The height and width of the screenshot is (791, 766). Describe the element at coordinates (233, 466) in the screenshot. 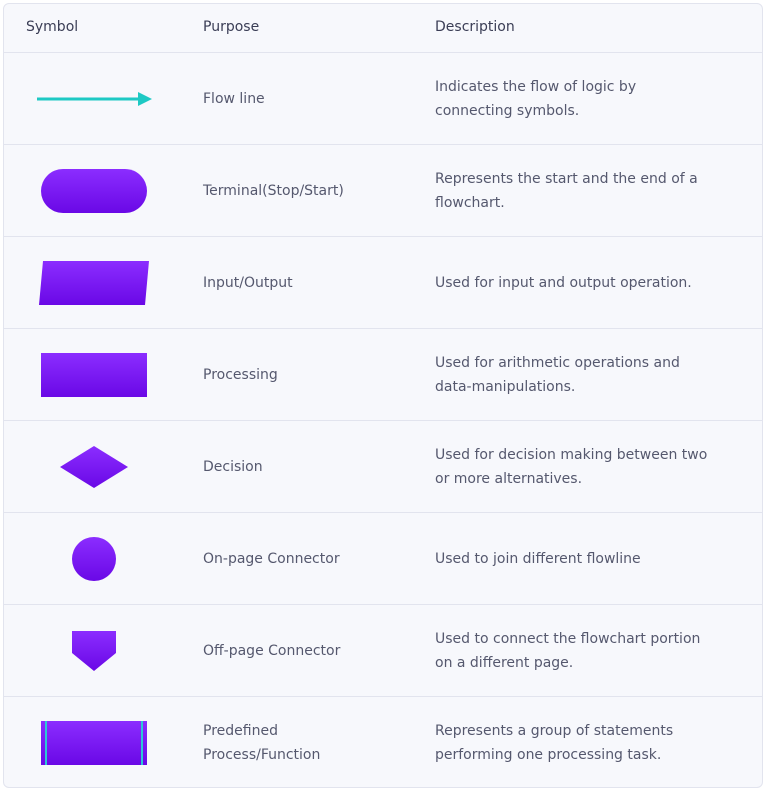

I see `purpose-text: Decision` at that location.